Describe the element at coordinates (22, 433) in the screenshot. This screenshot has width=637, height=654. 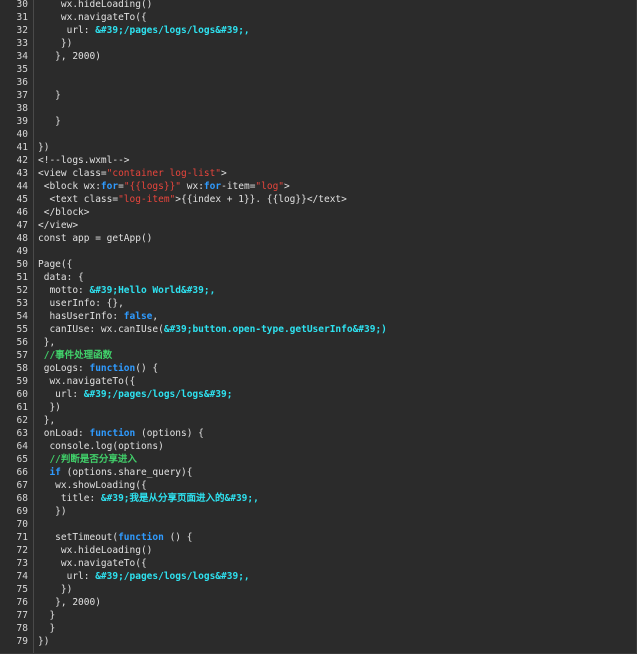
I see `line-number: 63` at that location.